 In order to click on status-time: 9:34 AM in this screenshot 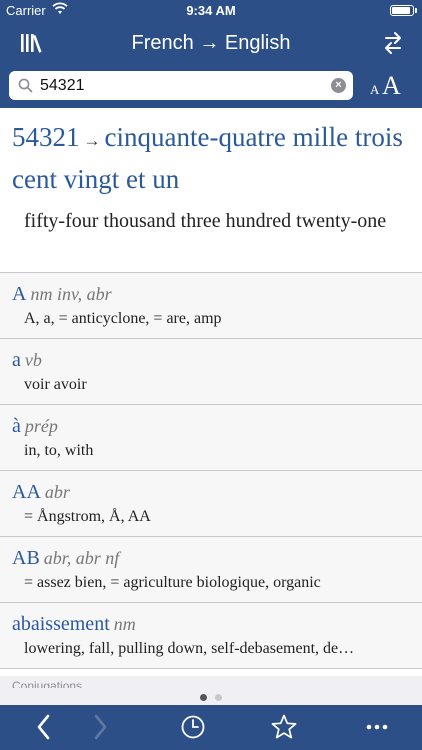, I will do `click(211, 10)`.